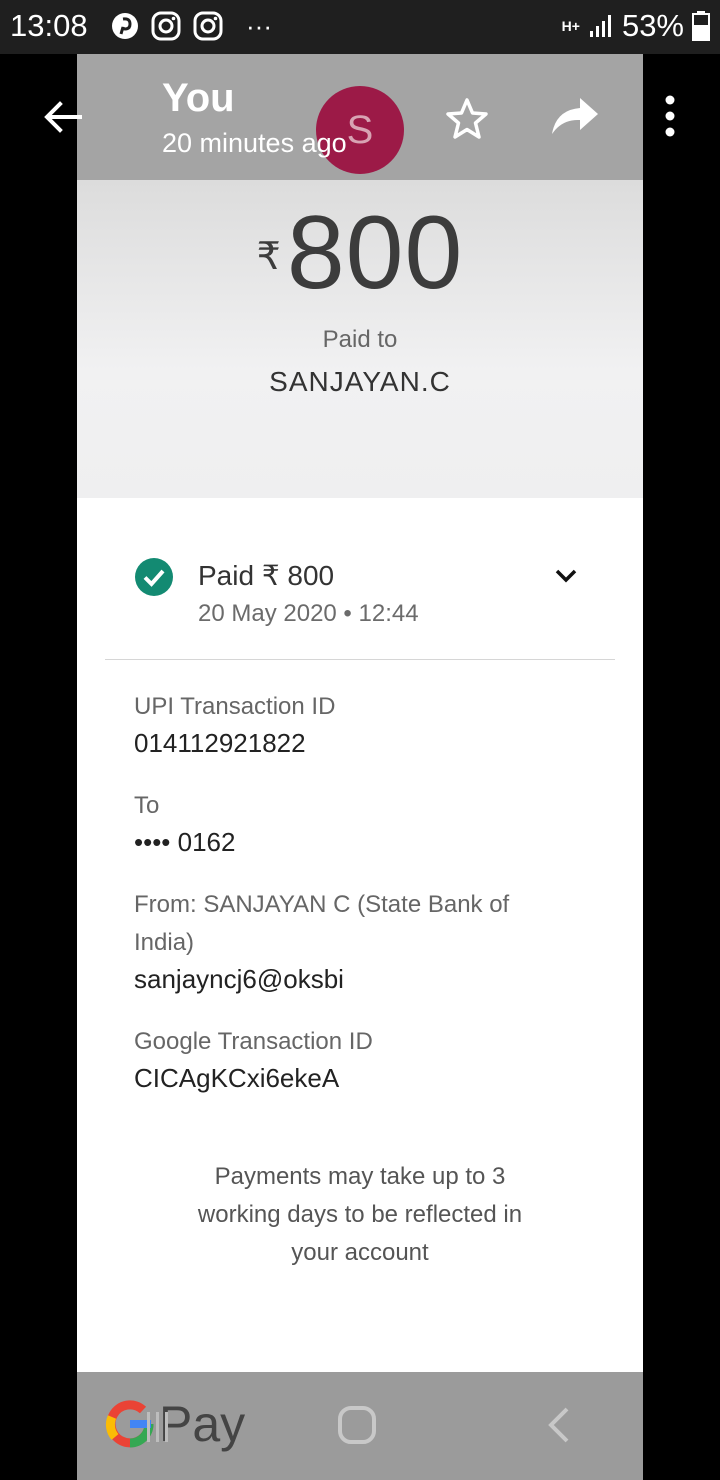  What do you see at coordinates (157, 1427) in the screenshot?
I see `recents-icon` at bounding box center [157, 1427].